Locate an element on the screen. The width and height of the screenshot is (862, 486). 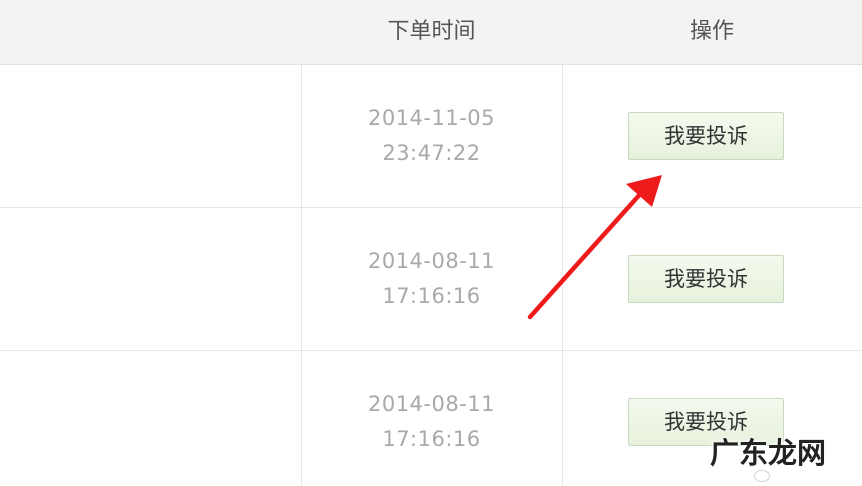
table-header: 下单时间 操作 is located at coordinates (431, 32).